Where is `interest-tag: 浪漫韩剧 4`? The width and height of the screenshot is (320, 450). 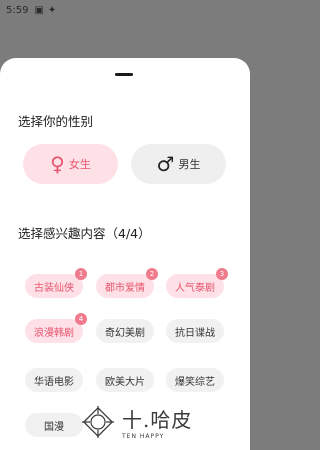
interest-tag: 浪漫韩剧 4 is located at coordinates (56, 328).